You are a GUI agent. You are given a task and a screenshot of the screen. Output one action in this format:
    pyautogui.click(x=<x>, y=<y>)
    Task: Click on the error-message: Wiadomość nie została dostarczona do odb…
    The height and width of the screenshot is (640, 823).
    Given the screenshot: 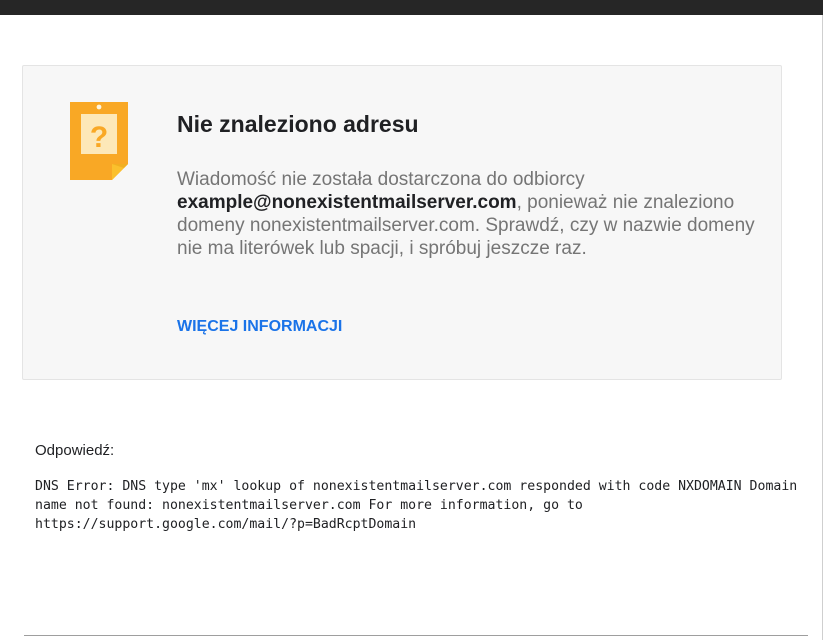 What is the action you would take?
    pyautogui.click(x=469, y=214)
    